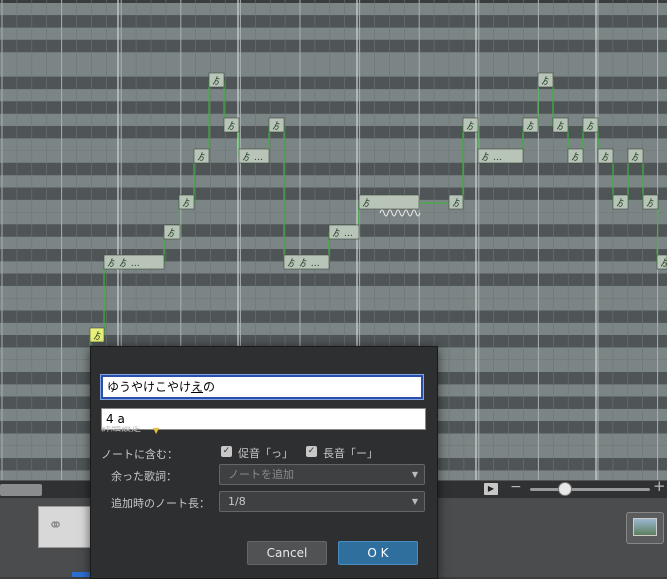  Describe the element at coordinates (311, 451) in the screenshot. I see `chouon-checkbox: ✓` at that location.